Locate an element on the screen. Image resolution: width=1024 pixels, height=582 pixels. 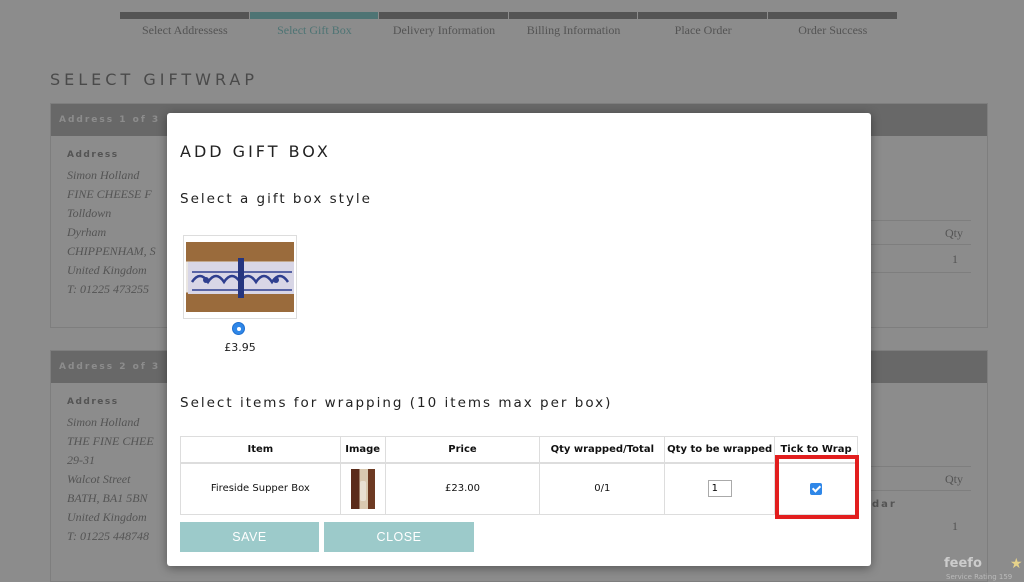
star-icon: ★ is located at coordinates (1016, 564).